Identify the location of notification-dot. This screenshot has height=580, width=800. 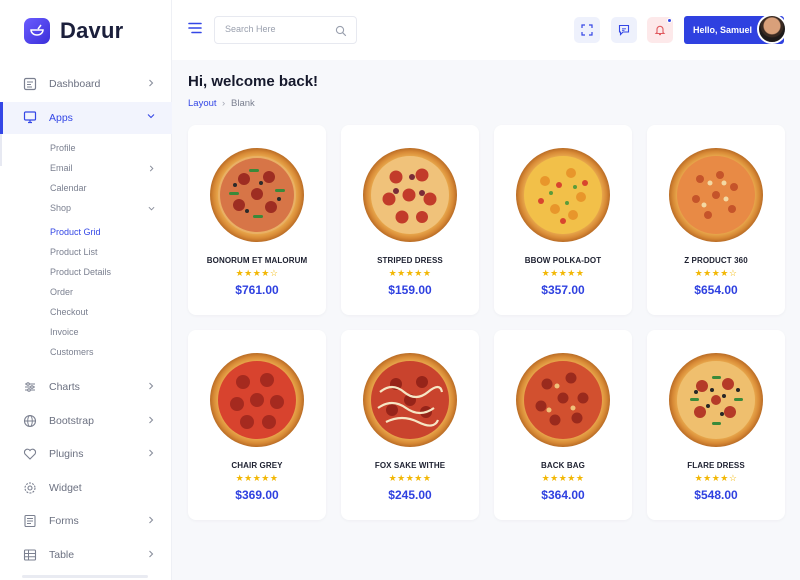
(669, 20).